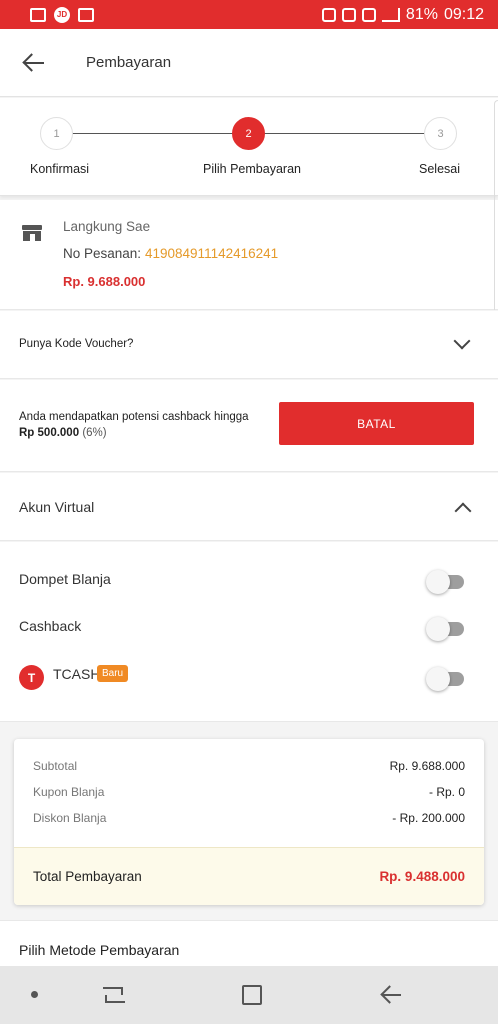  Describe the element at coordinates (94, 433) in the screenshot. I see `cashback-percent: (6%)` at that location.